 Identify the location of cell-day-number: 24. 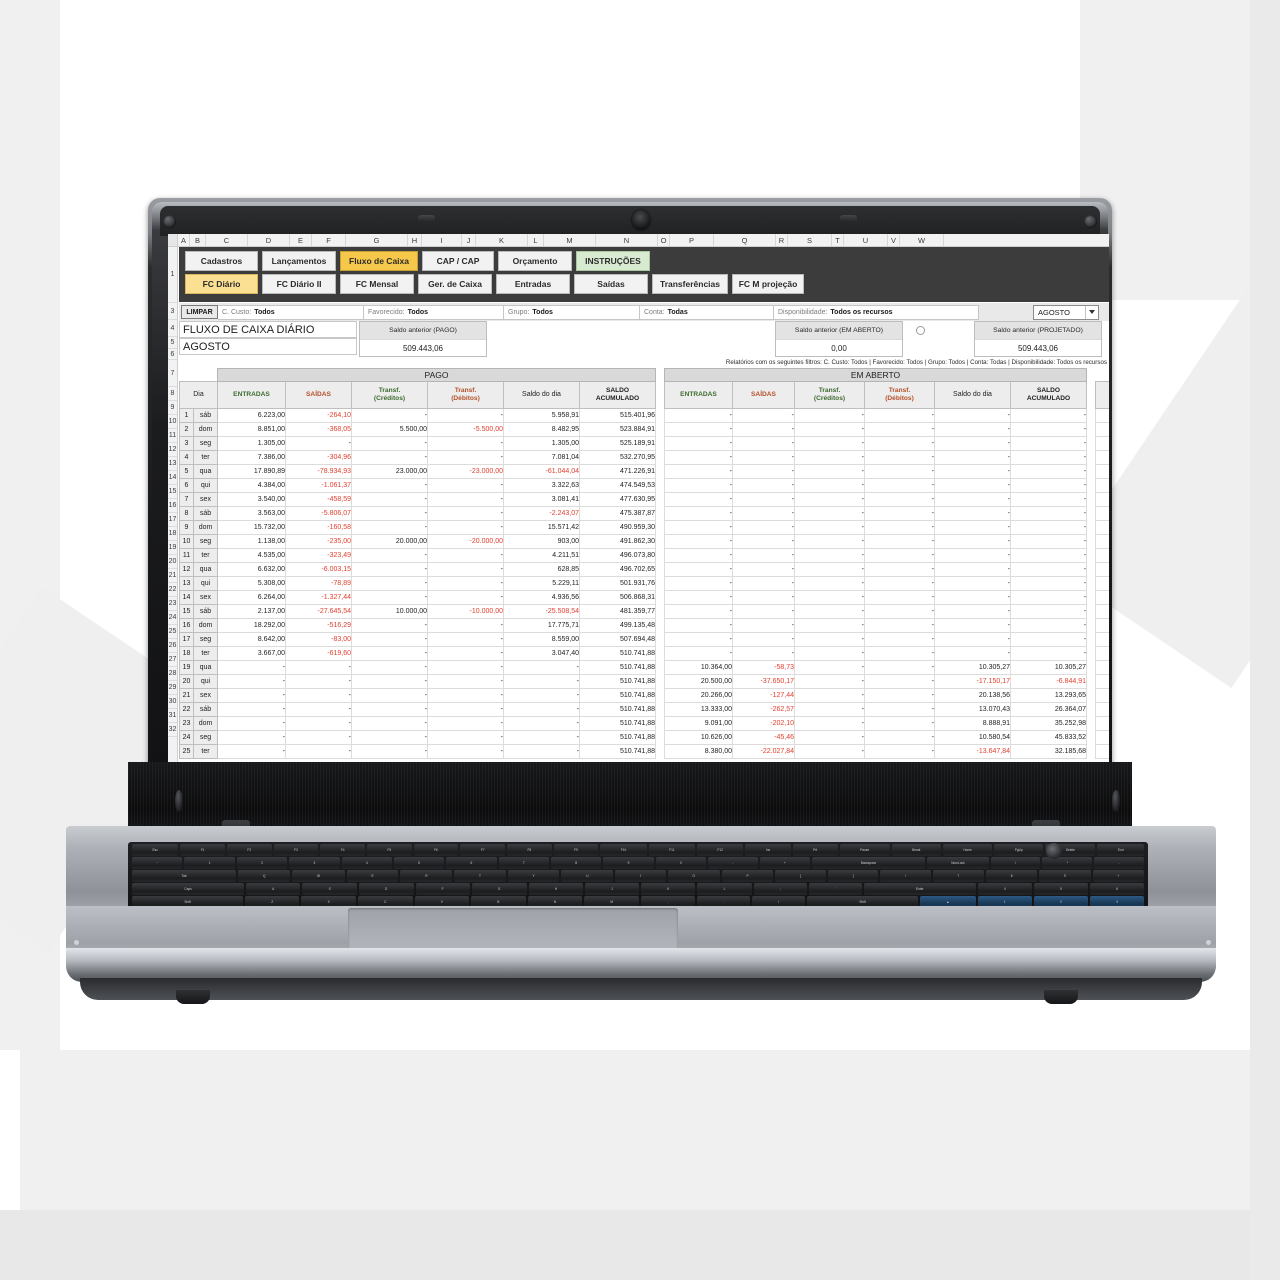
(186, 737).